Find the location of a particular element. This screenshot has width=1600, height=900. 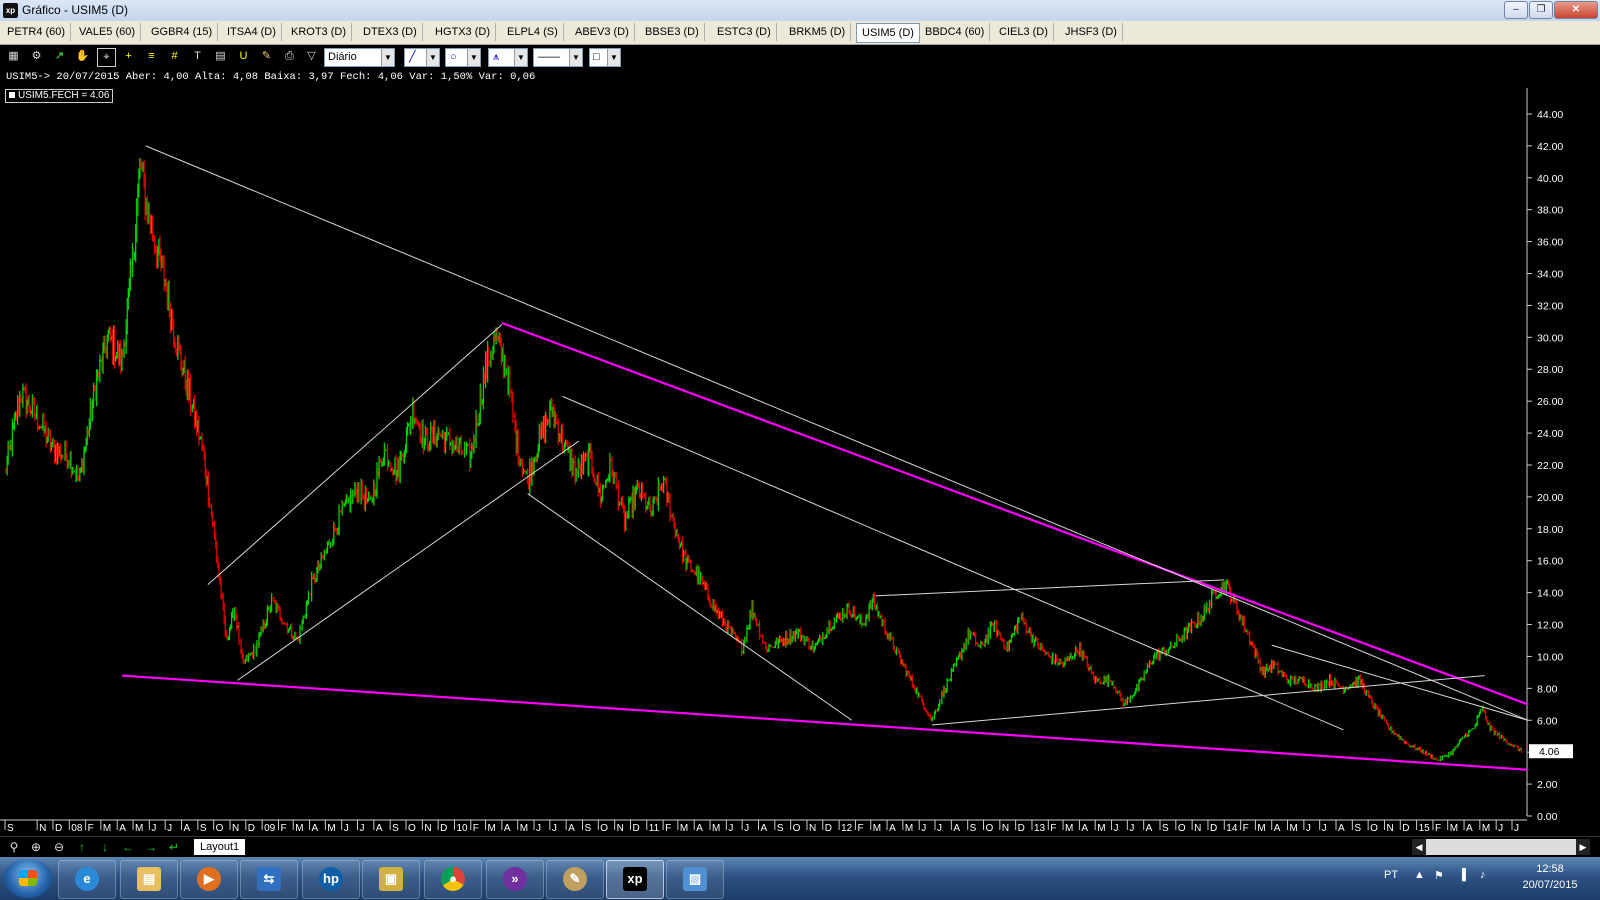

cursor-select-icon: ⌖ is located at coordinates (106, 57).